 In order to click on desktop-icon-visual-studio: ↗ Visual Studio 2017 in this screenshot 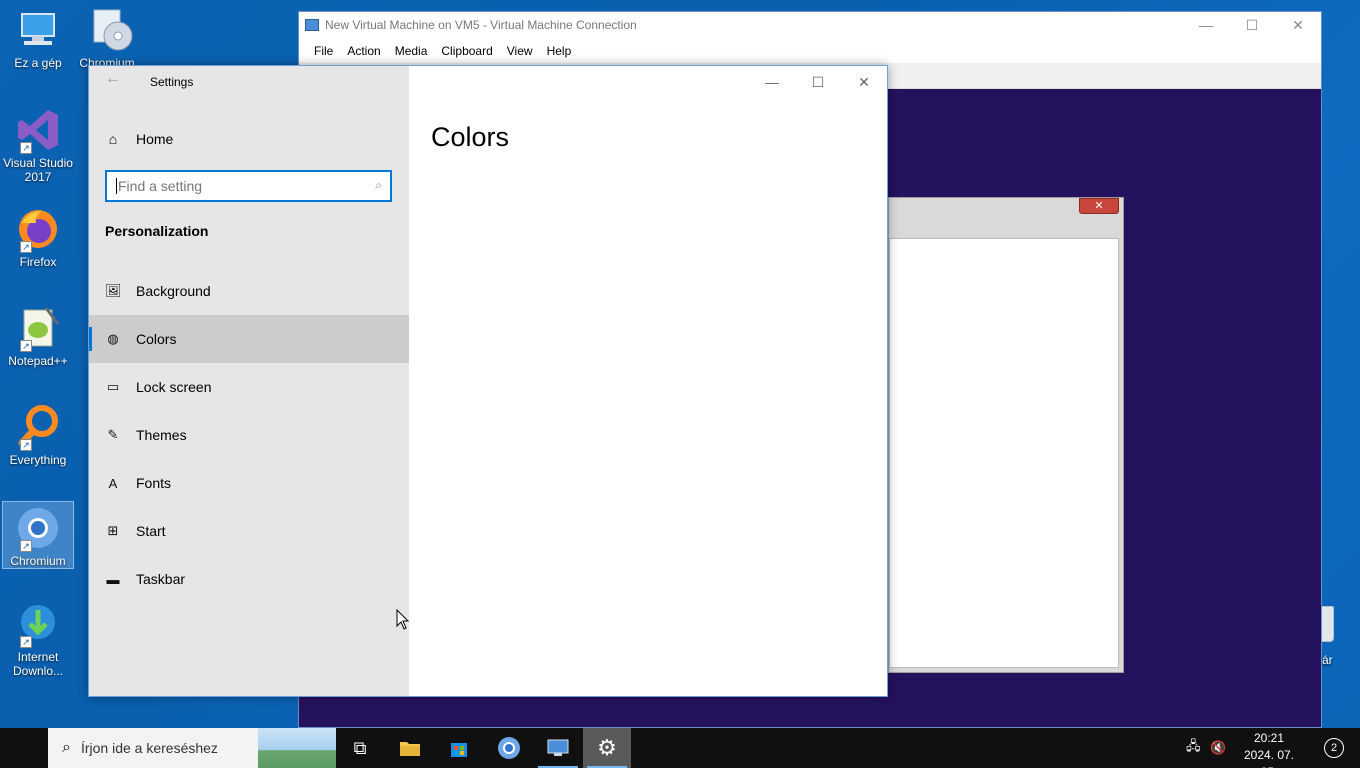, I will do `click(38, 145)`.